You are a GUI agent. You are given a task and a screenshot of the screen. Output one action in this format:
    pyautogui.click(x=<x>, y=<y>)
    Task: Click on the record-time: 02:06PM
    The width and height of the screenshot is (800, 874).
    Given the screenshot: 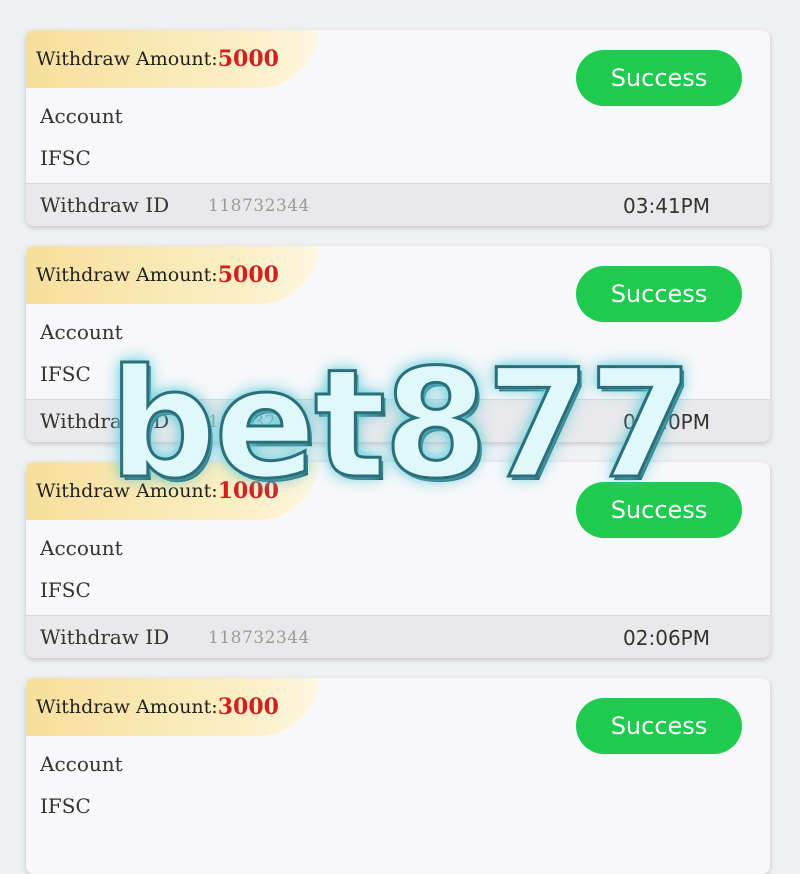 What is the action you would take?
    pyautogui.click(x=666, y=638)
    